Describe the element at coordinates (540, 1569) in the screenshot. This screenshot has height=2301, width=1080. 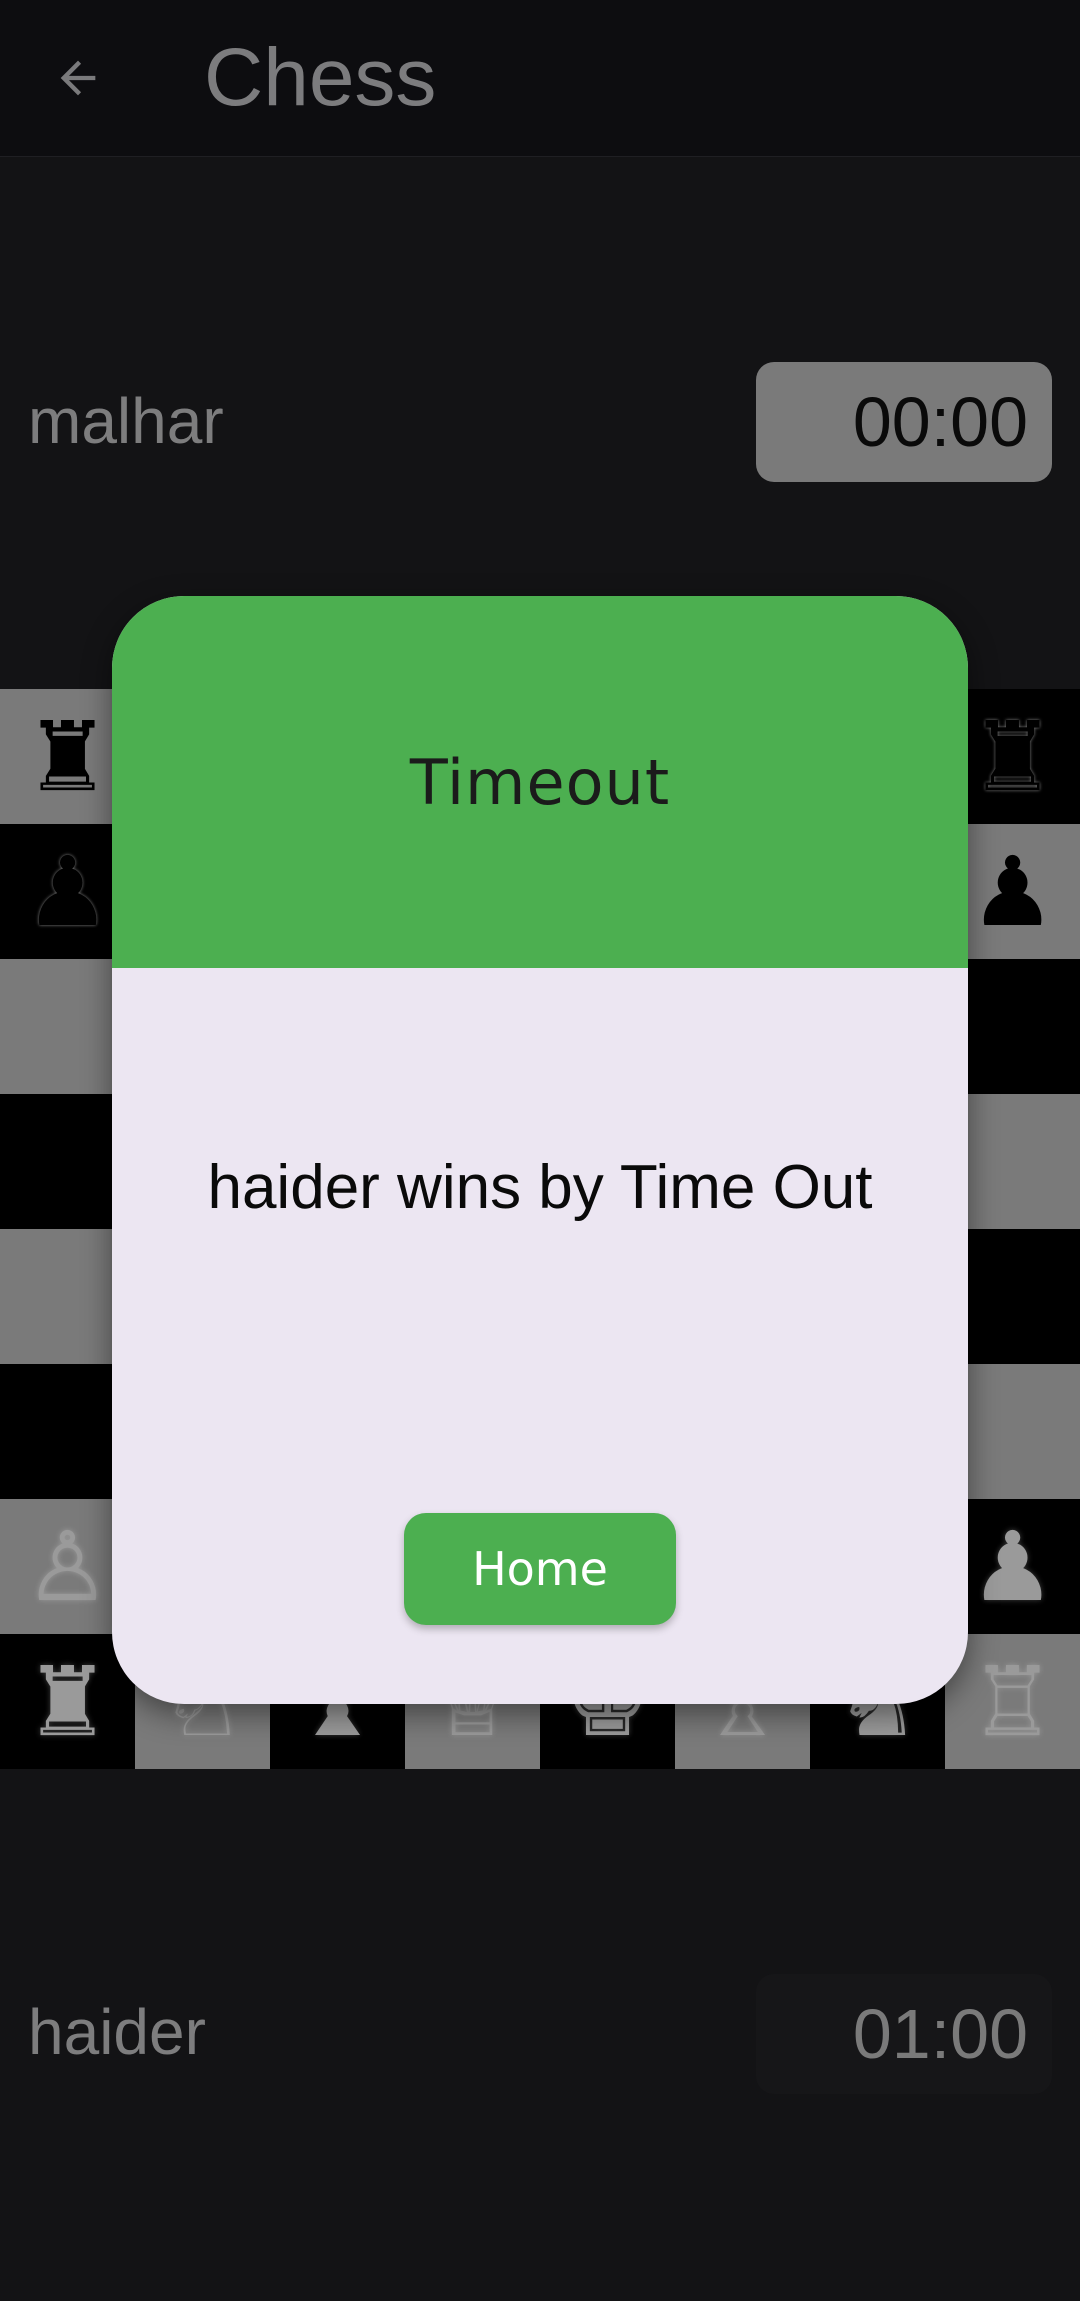
I see `home-button: Home` at that location.